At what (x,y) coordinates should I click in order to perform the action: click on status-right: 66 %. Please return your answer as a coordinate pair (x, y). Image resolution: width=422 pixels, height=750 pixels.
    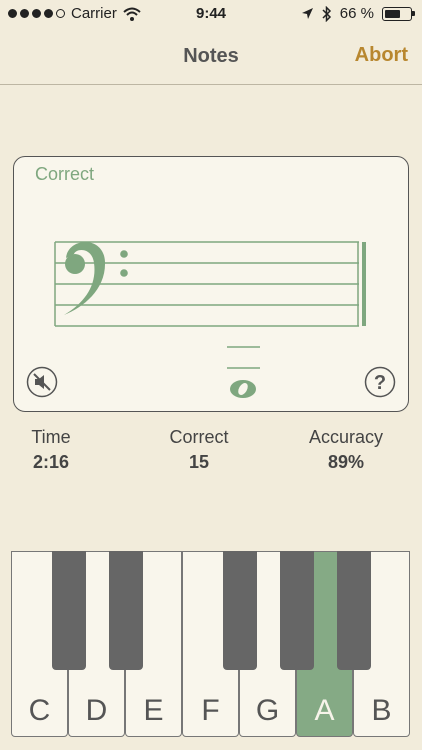
    Looking at the image, I should click on (358, 13).